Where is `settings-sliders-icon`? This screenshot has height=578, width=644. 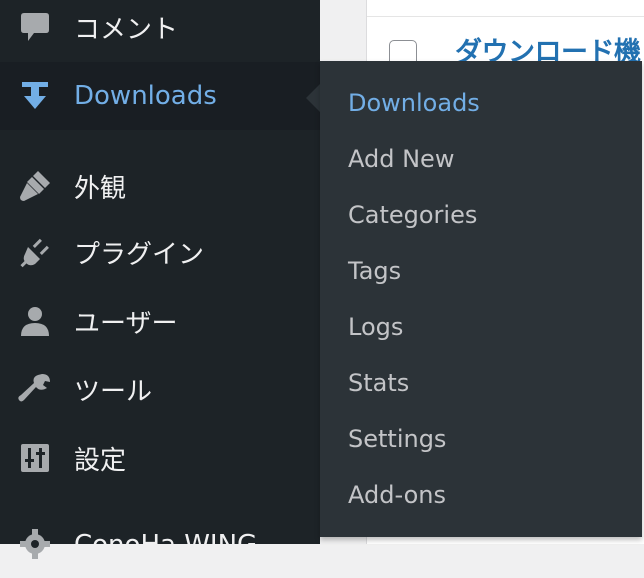 settings-sliders-icon is located at coordinates (35, 458).